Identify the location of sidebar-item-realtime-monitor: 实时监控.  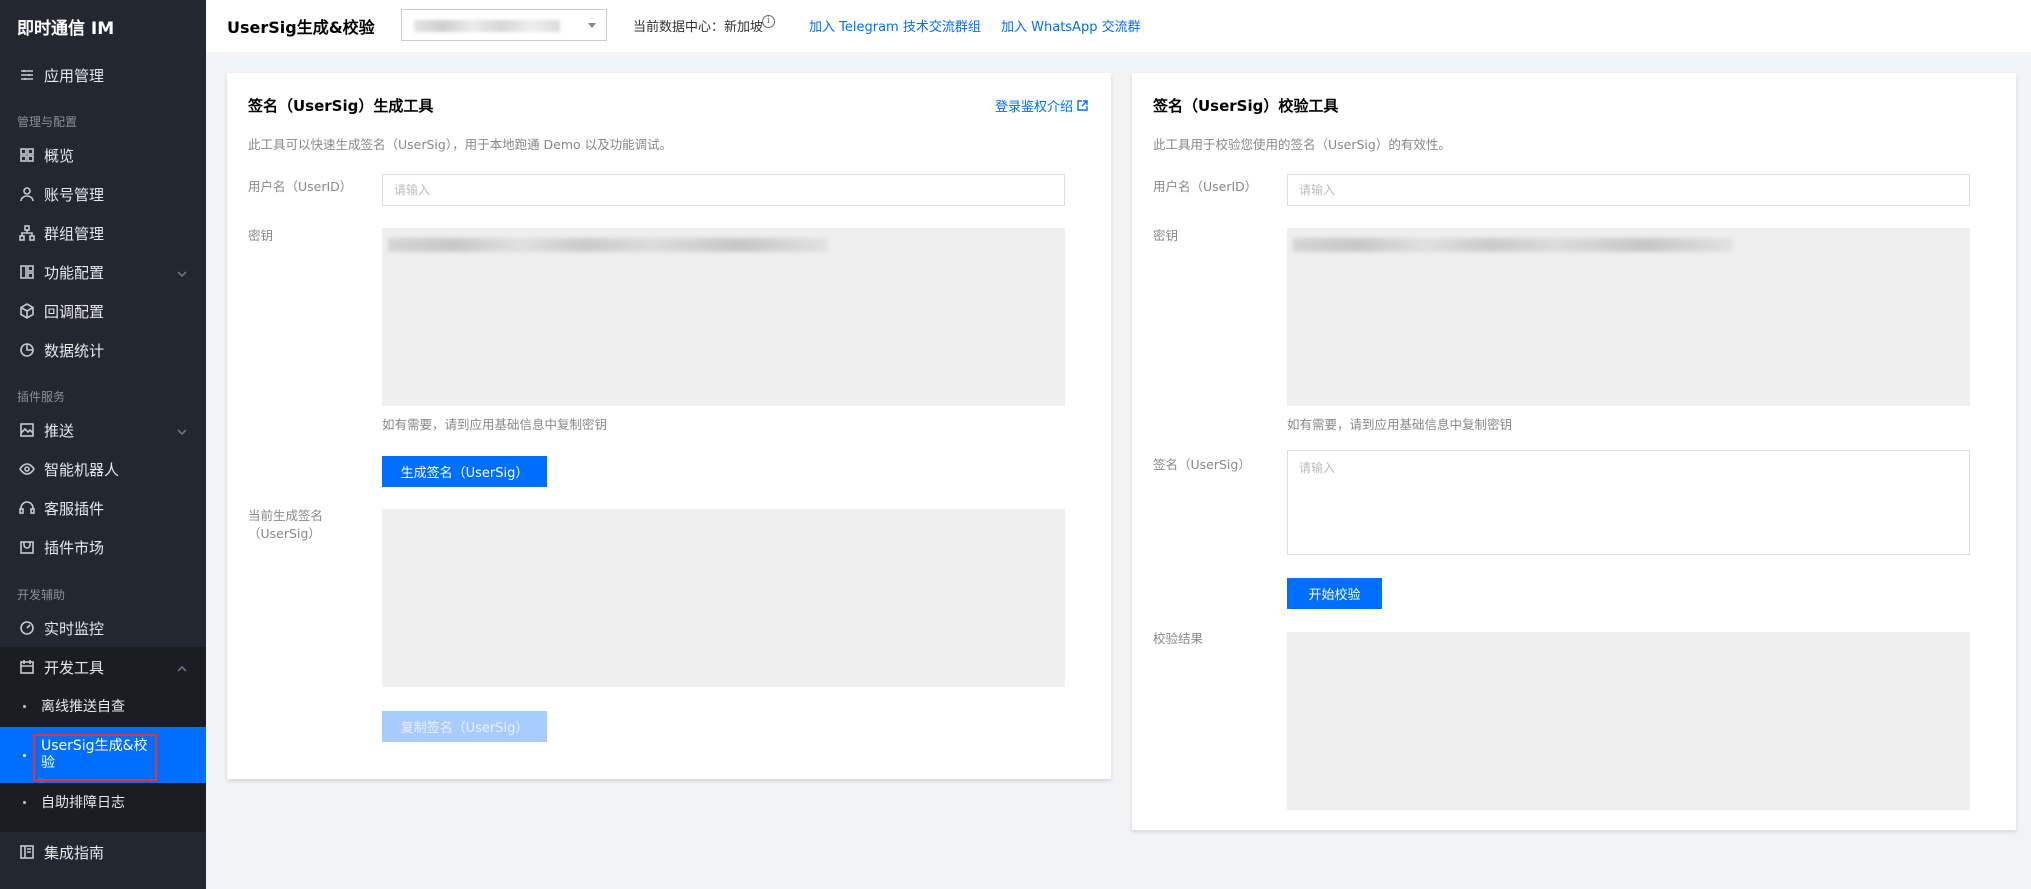
(103, 628).